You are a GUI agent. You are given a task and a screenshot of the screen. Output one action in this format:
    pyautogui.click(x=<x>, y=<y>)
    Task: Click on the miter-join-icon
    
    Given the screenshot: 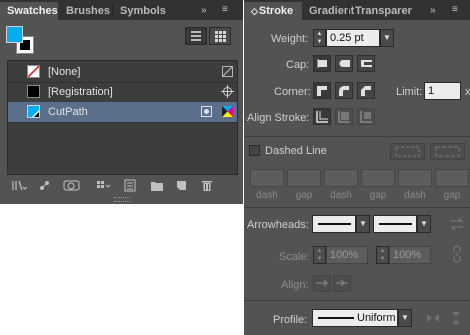 What is the action you would take?
    pyautogui.click(x=322, y=91)
    